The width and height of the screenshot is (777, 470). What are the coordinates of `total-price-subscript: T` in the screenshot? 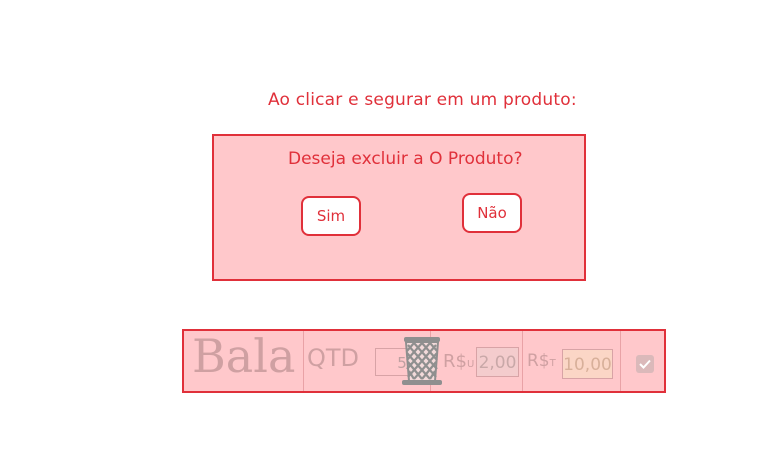 It's located at (552, 363).